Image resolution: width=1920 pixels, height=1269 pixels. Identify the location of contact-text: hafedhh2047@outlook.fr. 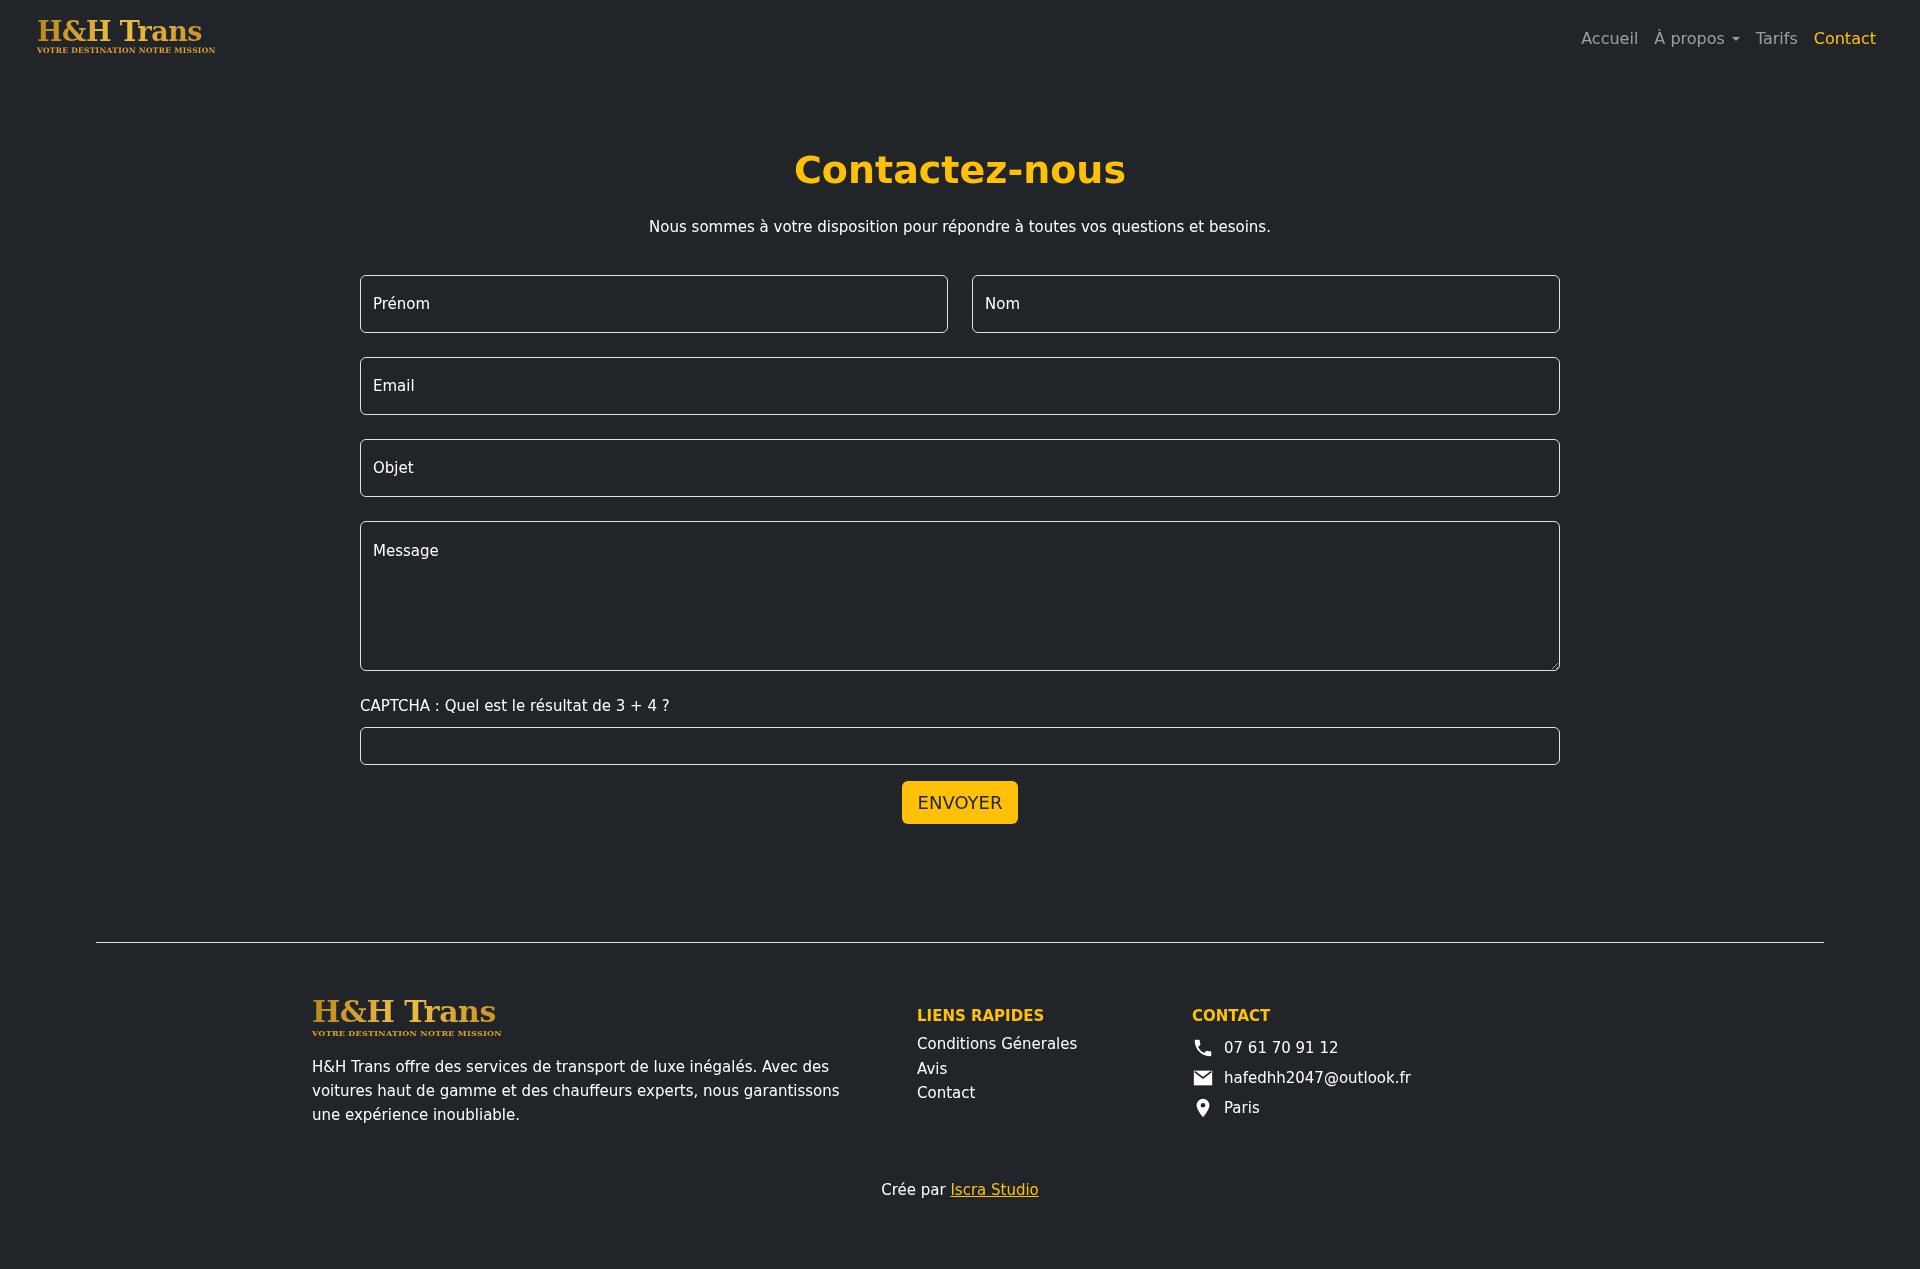
(1317, 1079).